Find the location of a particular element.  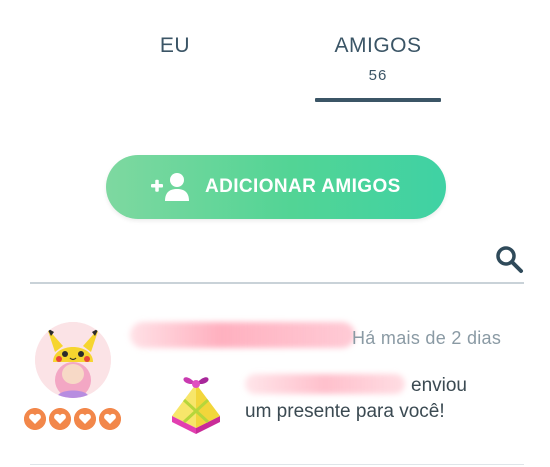

tab-friends: AMIGOS 56 is located at coordinates (378, 59).